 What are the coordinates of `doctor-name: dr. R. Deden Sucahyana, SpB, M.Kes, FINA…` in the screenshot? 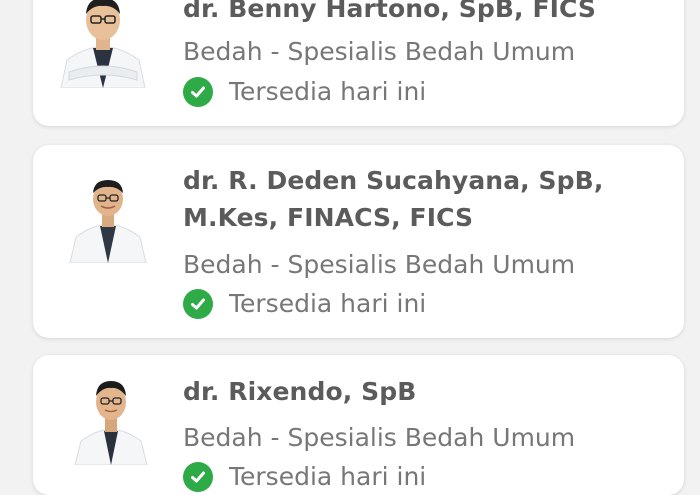 It's located at (393, 199).